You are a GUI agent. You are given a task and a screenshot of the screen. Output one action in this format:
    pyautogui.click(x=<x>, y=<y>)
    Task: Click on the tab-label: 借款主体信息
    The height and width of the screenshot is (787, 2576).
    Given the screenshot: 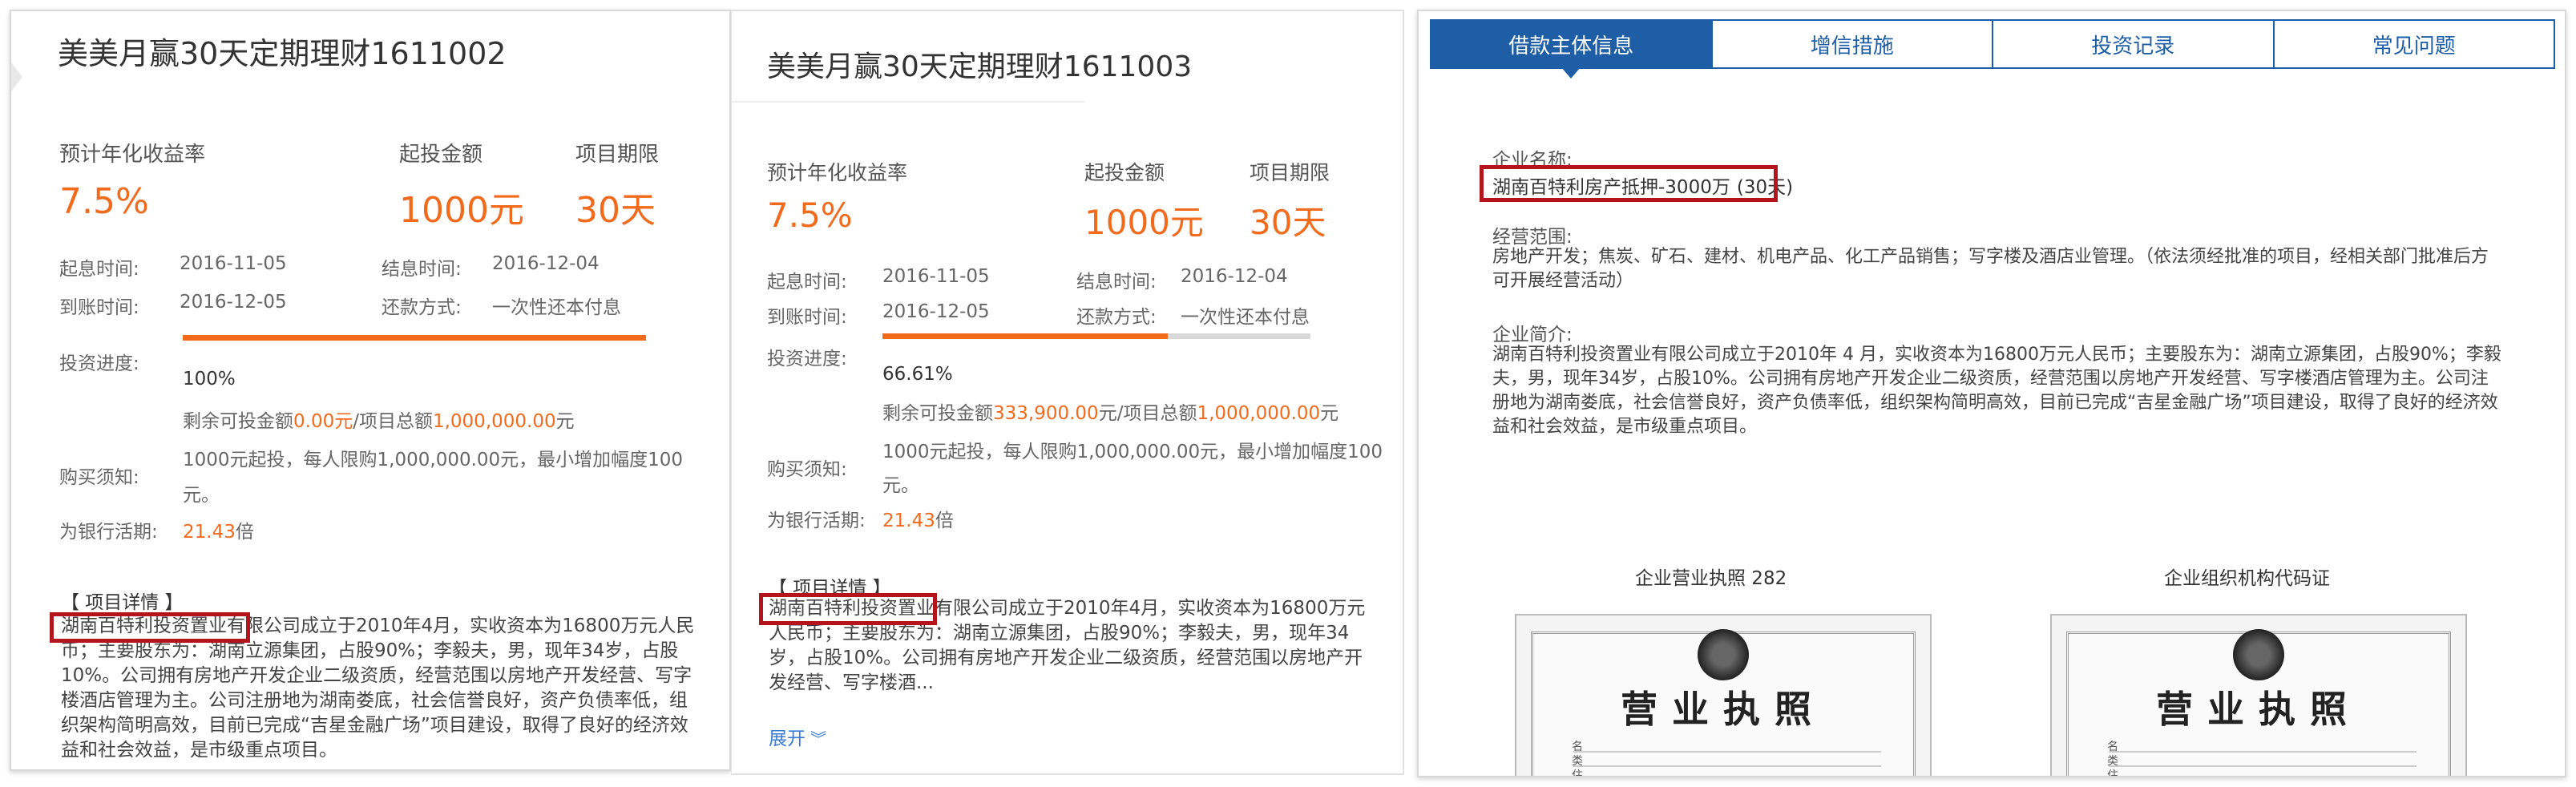 What is the action you would take?
    pyautogui.click(x=1571, y=46)
    